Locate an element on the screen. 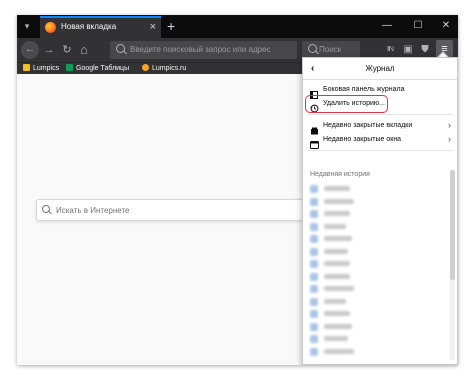  menu-item-recently-closed-tabs: Недавно закрытые вкладки › is located at coordinates (380, 127).